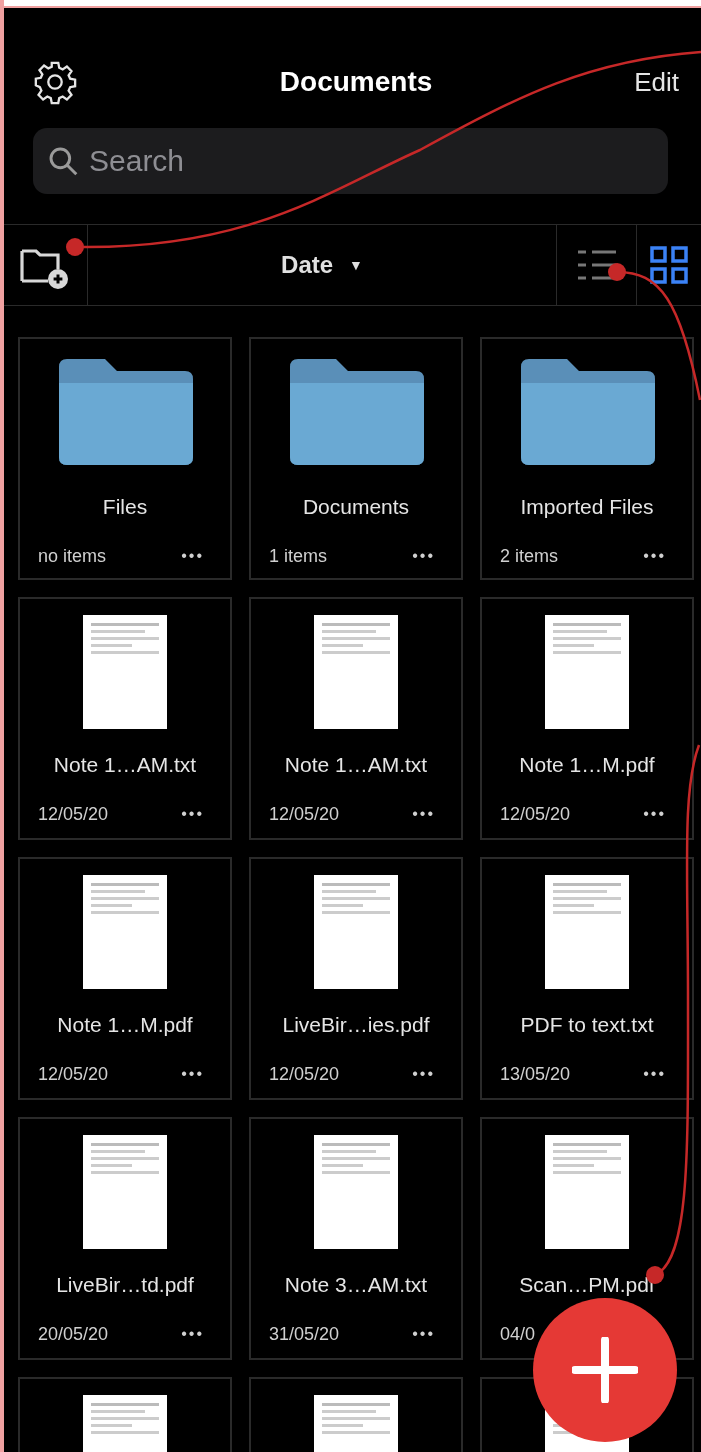 The image size is (701, 1452). Describe the element at coordinates (73, 1334) in the screenshot. I see `item-detail: 20/05/20` at that location.